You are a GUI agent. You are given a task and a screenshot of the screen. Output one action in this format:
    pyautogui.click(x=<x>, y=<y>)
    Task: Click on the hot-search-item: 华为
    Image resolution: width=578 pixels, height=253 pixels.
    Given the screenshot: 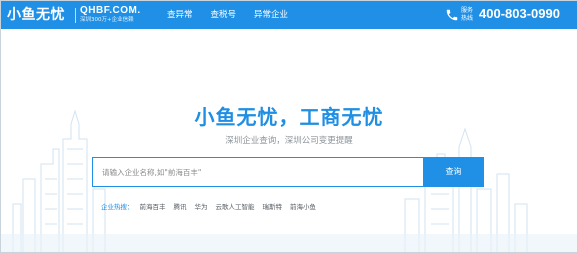 What is the action you would take?
    pyautogui.click(x=201, y=206)
    